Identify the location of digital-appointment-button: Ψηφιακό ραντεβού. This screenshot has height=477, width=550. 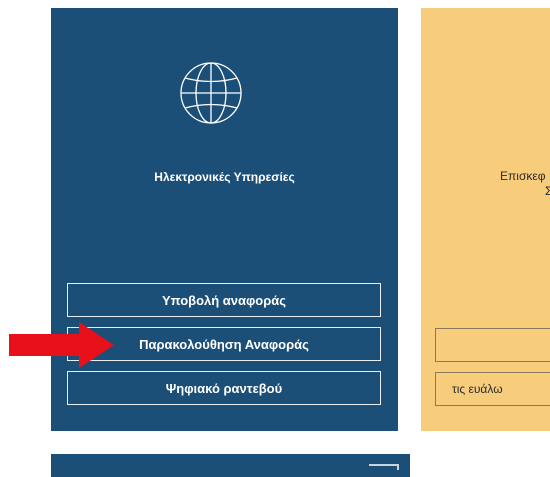
(224, 388).